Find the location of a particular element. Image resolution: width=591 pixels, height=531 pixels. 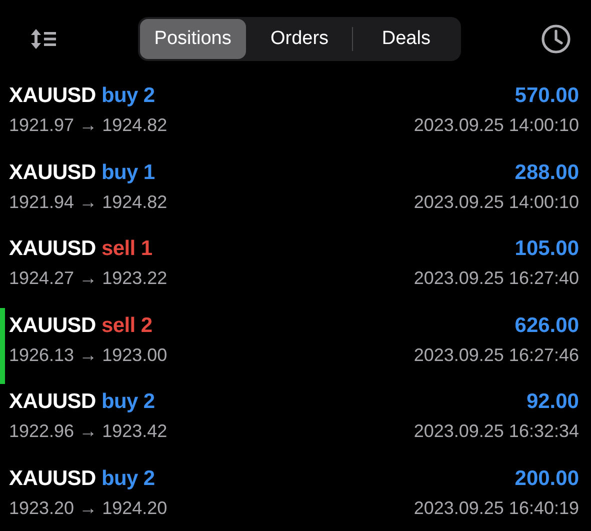

price-range: 1921.97 → 1924.82 is located at coordinates (88, 125).